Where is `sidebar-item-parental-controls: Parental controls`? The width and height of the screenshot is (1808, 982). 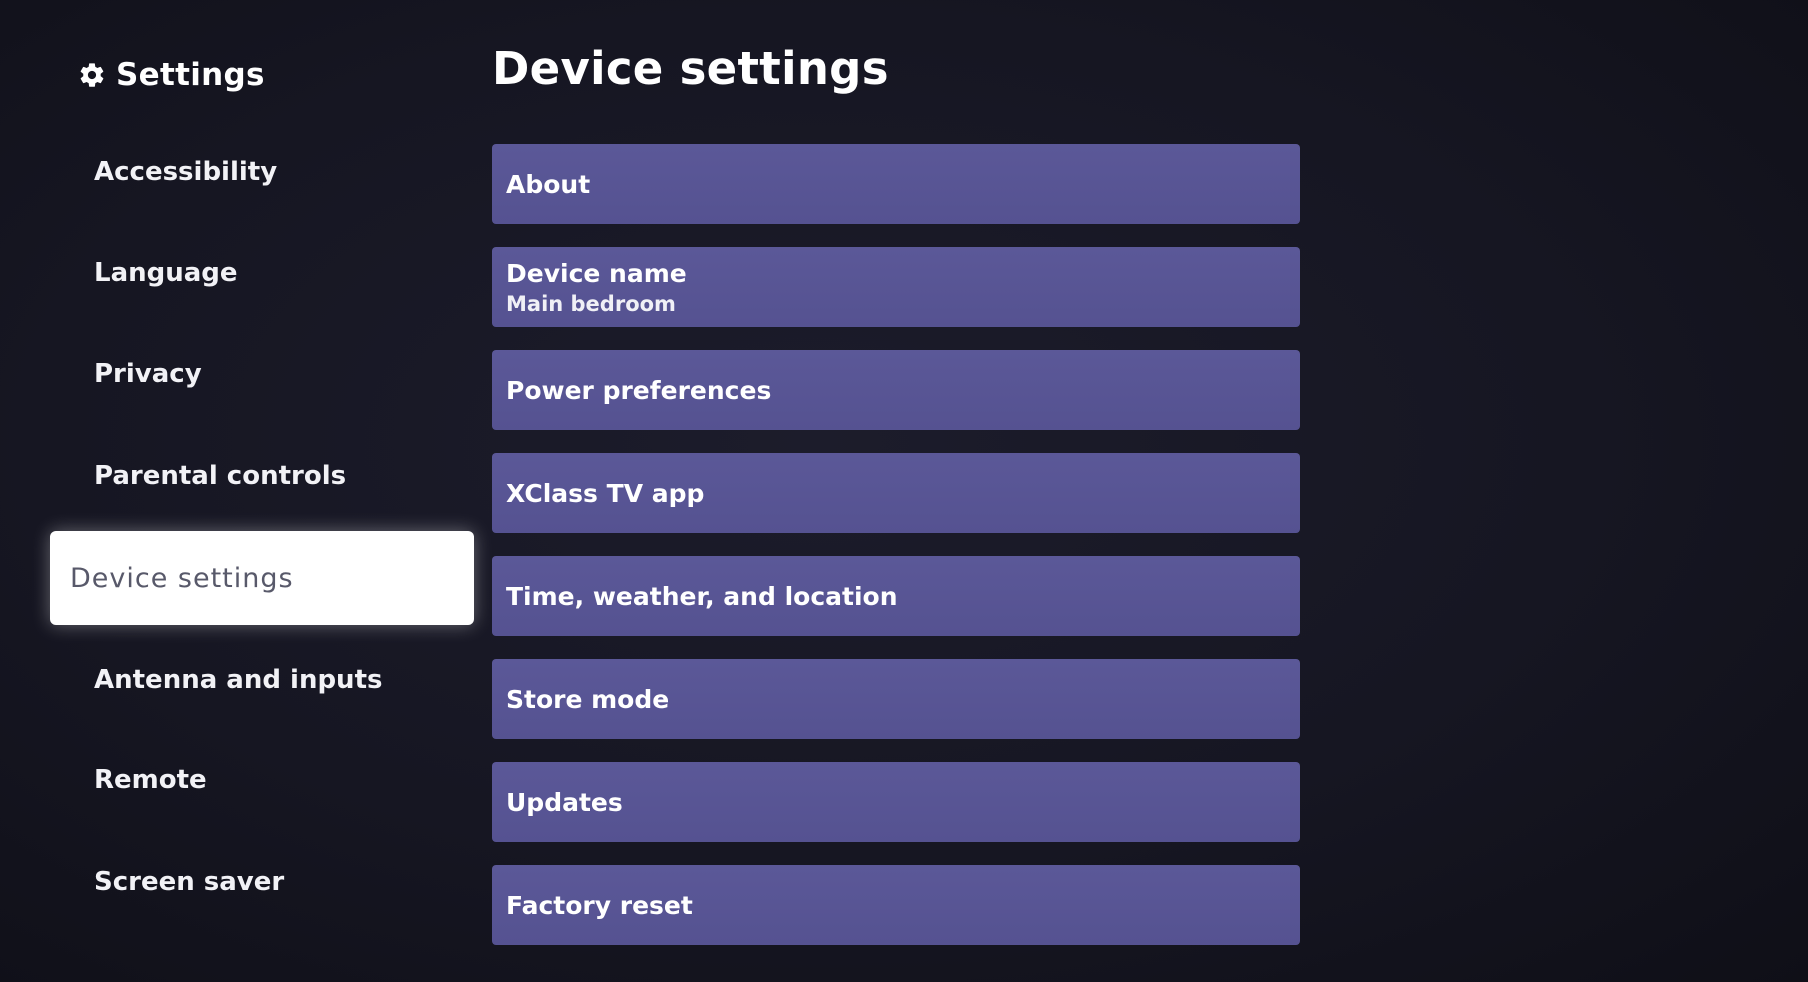
sidebar-item-parental-controls: Parental controls is located at coordinates (262, 476).